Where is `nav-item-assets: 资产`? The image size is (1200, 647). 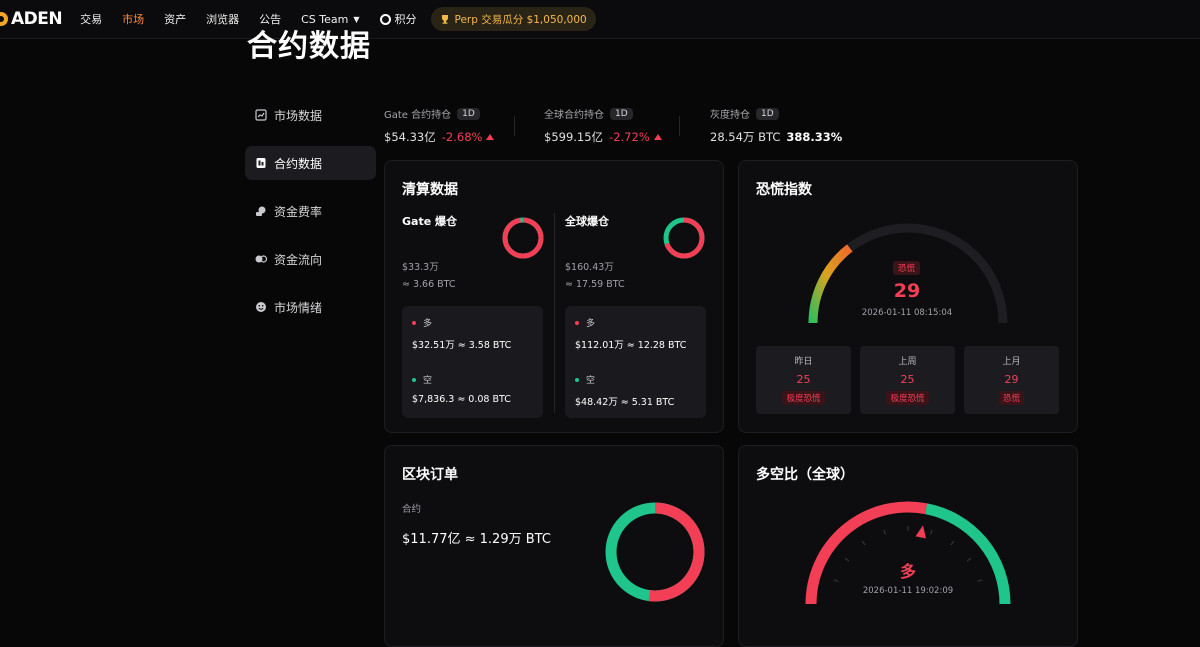
nav-item-assets: 资产 is located at coordinates (175, 19).